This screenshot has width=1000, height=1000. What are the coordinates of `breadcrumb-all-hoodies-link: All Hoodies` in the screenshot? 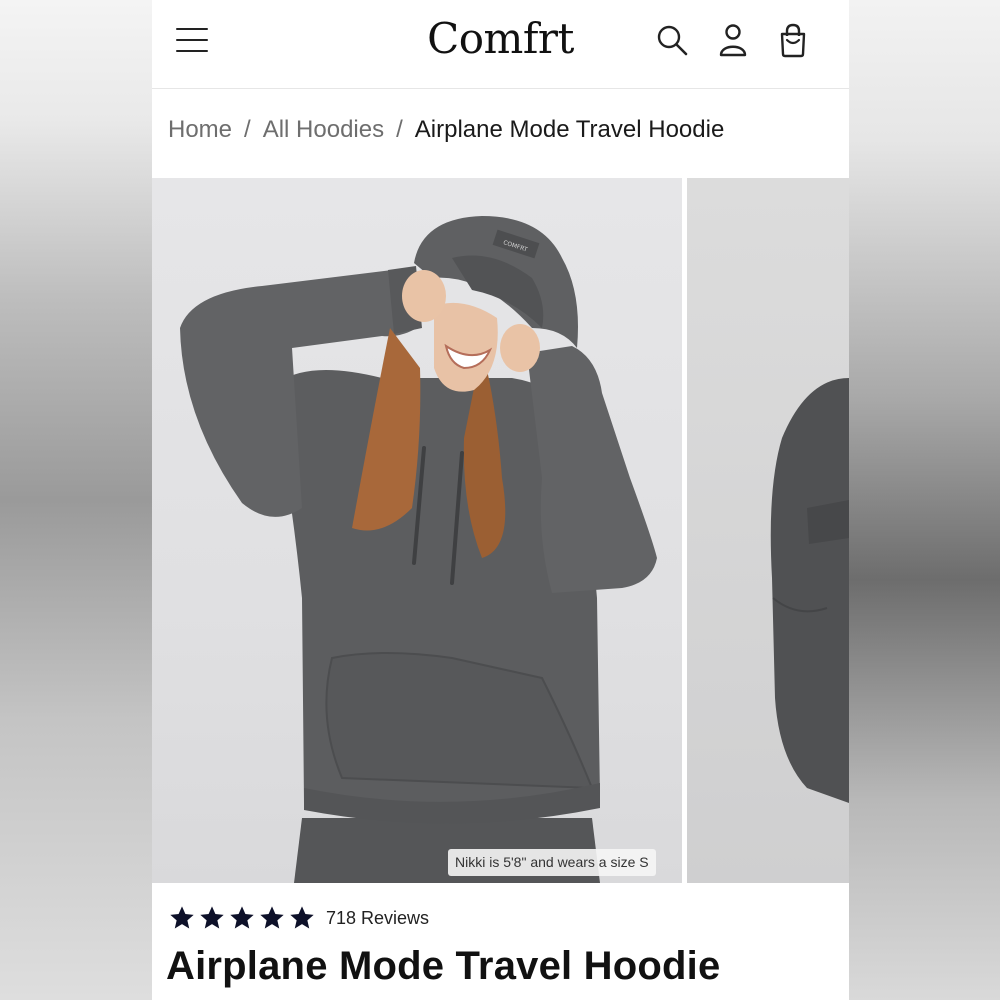 It's located at (323, 129).